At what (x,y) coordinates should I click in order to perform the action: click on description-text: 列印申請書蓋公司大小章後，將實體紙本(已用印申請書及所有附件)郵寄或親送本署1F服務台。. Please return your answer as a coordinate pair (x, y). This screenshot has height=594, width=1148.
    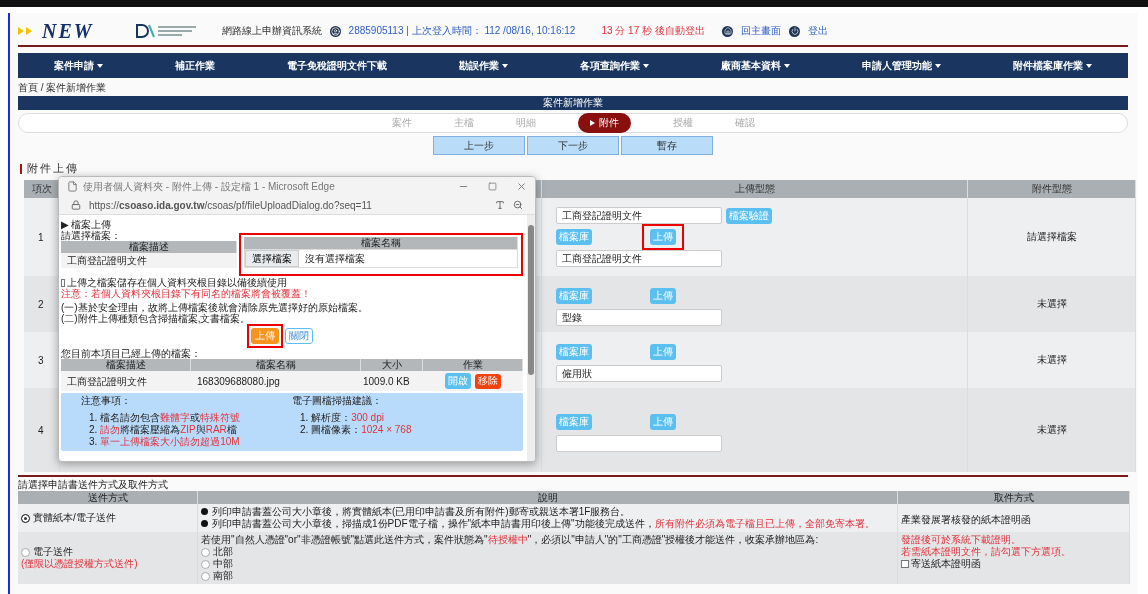
    Looking at the image, I should click on (421, 512).